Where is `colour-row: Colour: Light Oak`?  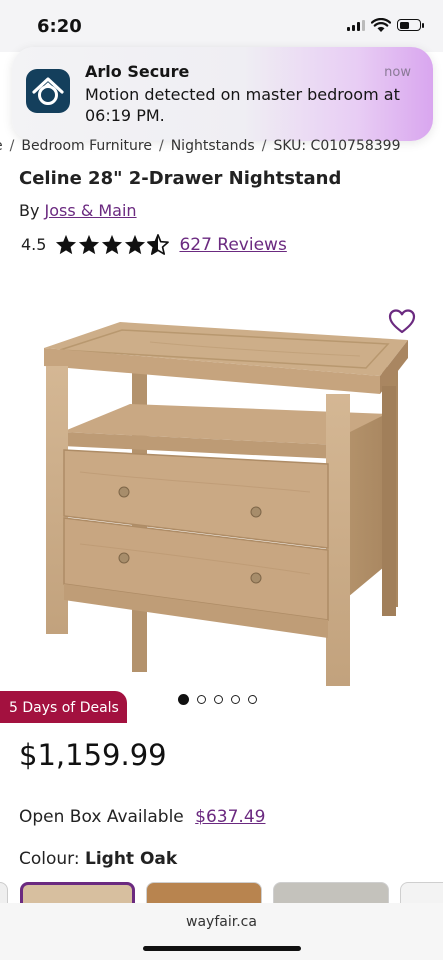
colour-row: Colour: Light Oak is located at coordinates (98, 859).